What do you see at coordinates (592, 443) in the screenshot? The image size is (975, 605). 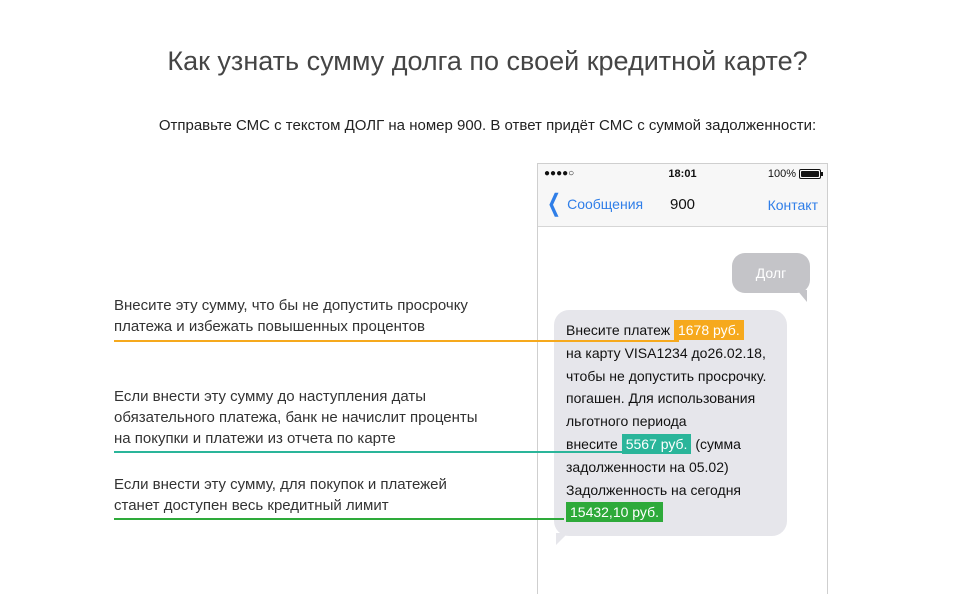 I see `message-text: внесите` at bounding box center [592, 443].